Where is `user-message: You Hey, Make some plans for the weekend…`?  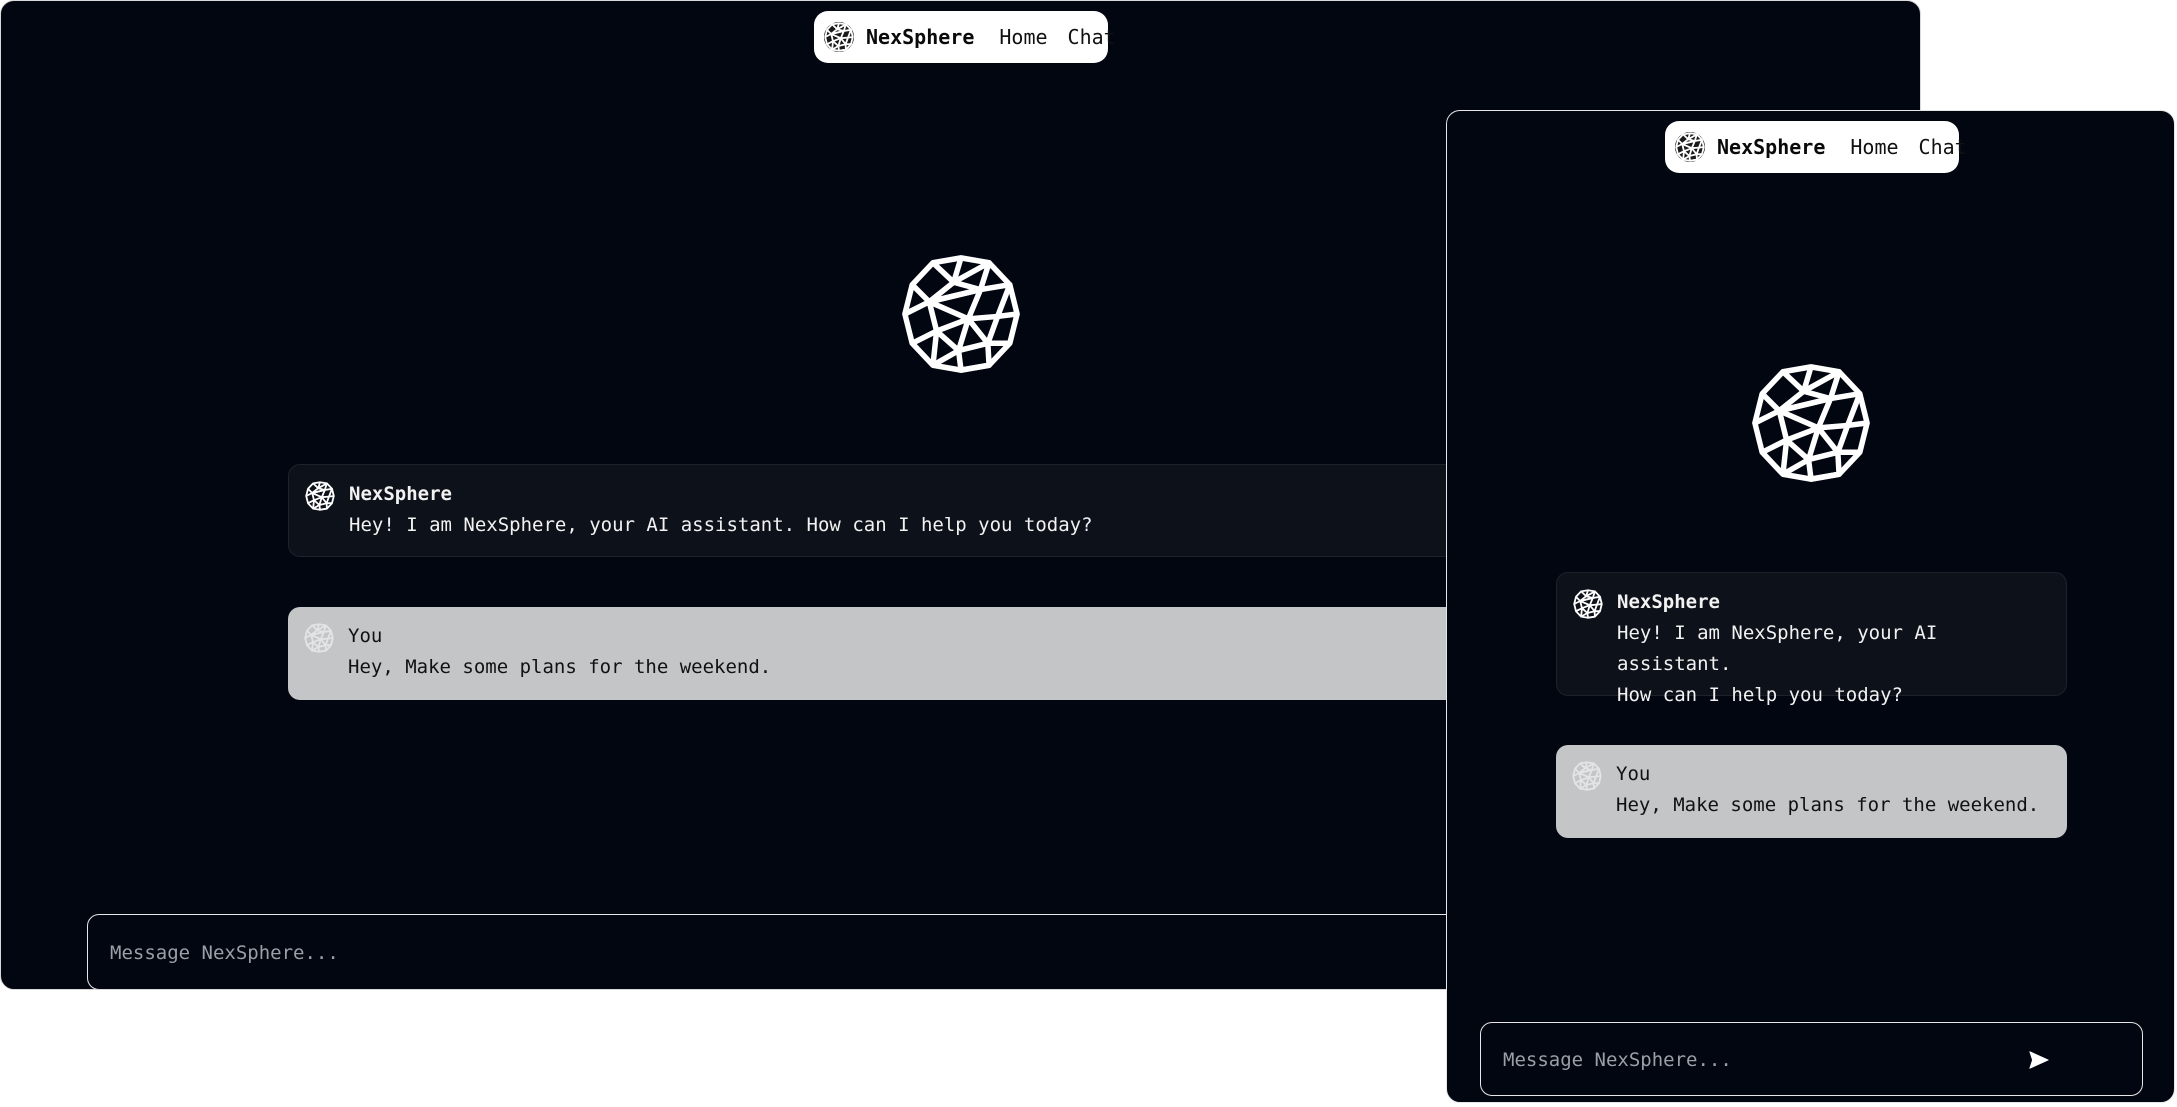
user-message: You Hey, Make some plans for the weekend… is located at coordinates (1811, 791).